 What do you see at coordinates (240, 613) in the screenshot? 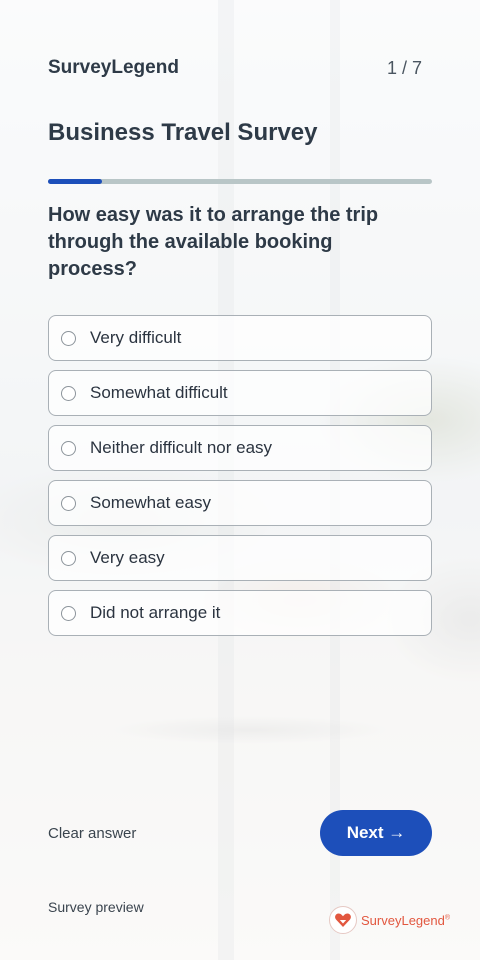
I see `answer-option: Did not arrange it` at bounding box center [240, 613].